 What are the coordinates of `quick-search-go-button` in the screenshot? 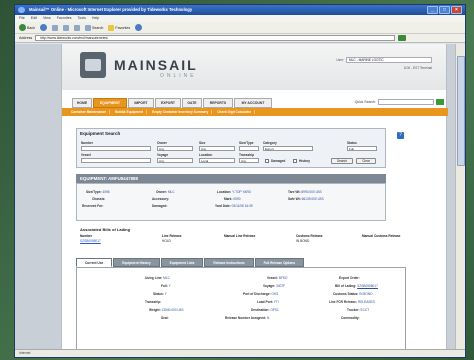 It's located at (440, 102).